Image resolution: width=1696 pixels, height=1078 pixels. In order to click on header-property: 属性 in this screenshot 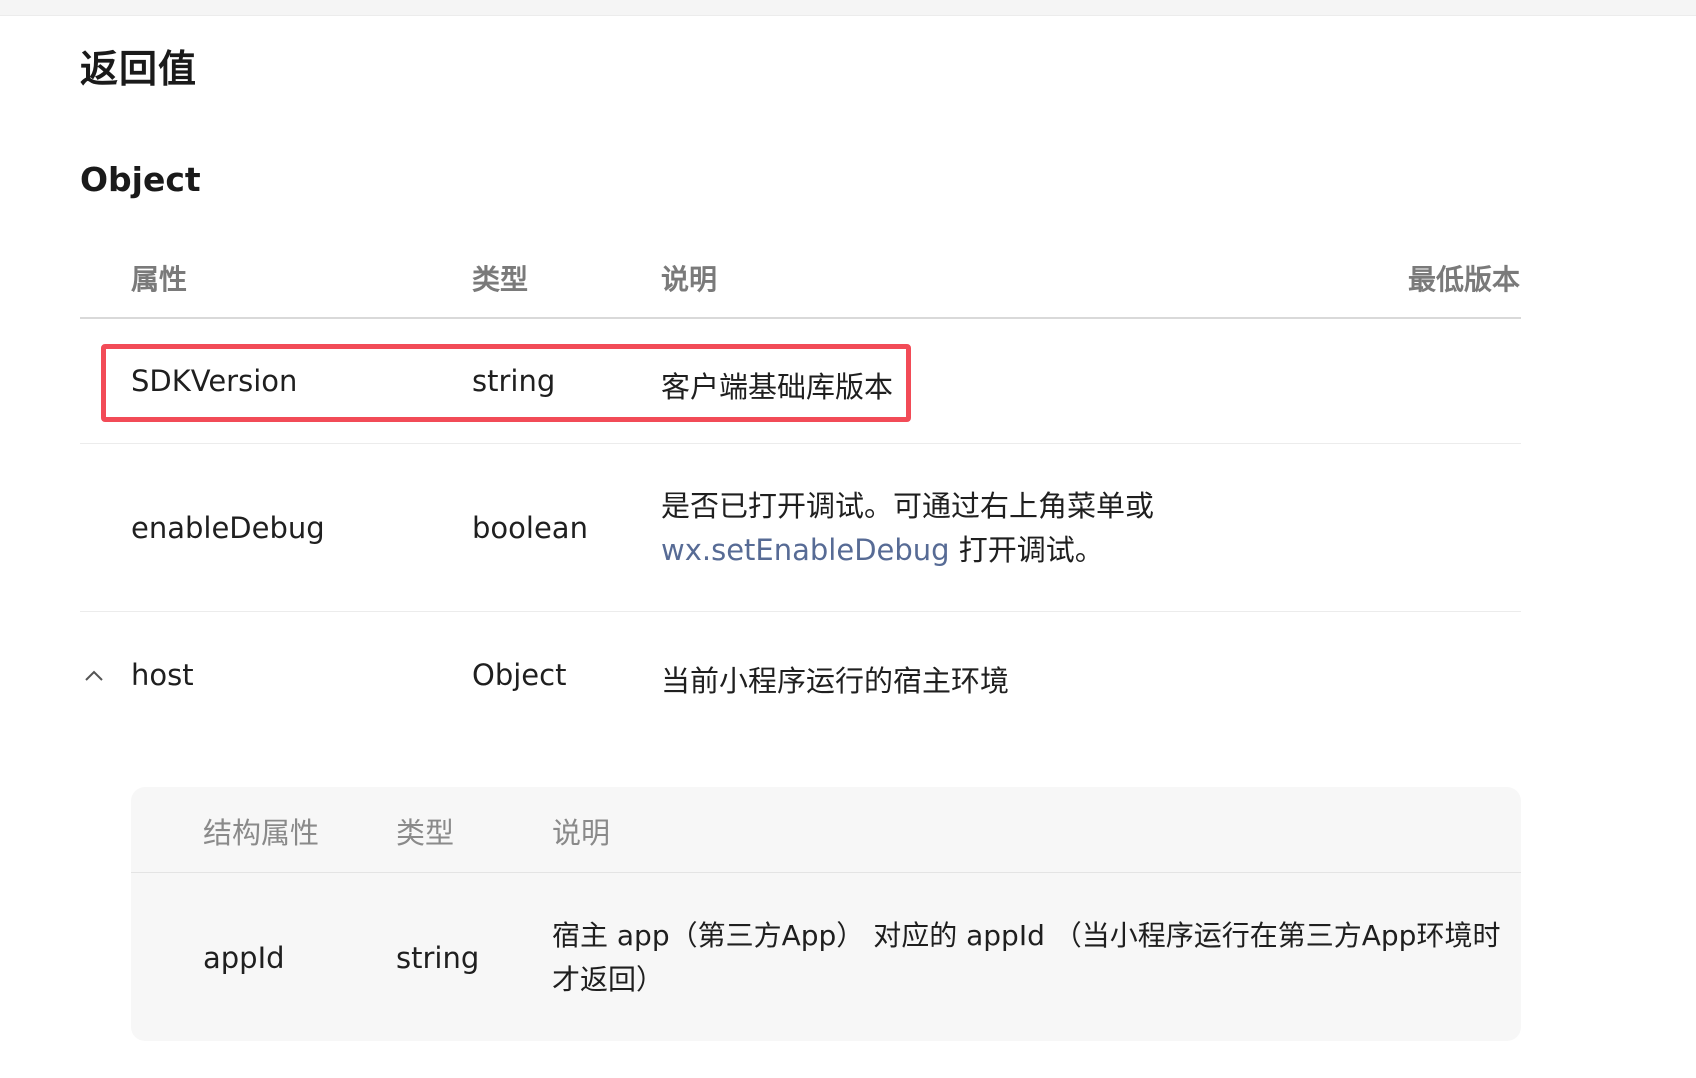, I will do `click(159, 279)`.